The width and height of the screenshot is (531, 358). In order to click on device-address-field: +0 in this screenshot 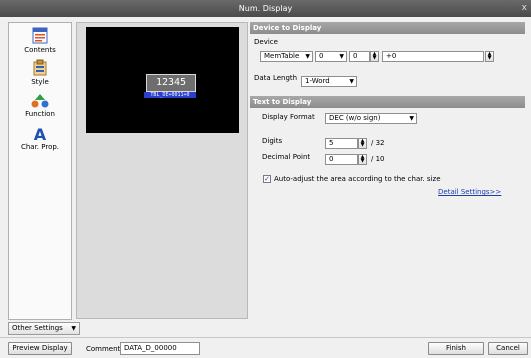, I will do `click(433, 56)`.